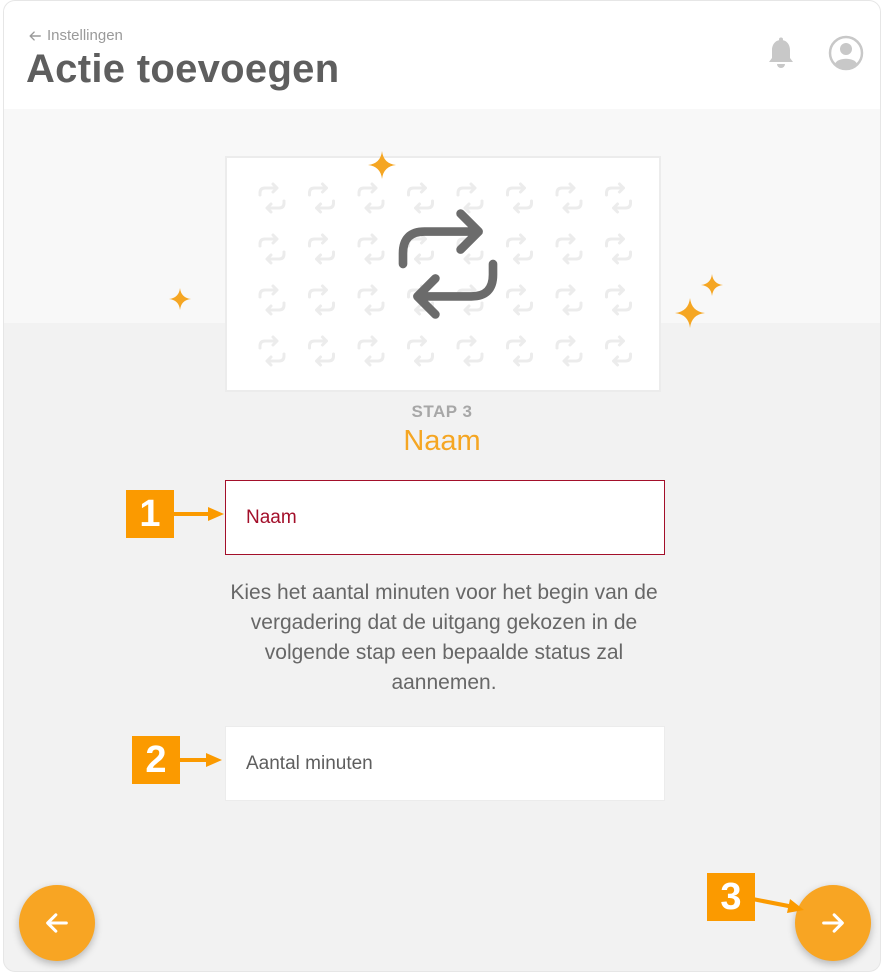 Image resolution: width=884 pixels, height=976 pixels. What do you see at coordinates (35, 35) in the screenshot?
I see `arrow-left-small-icon` at bounding box center [35, 35].